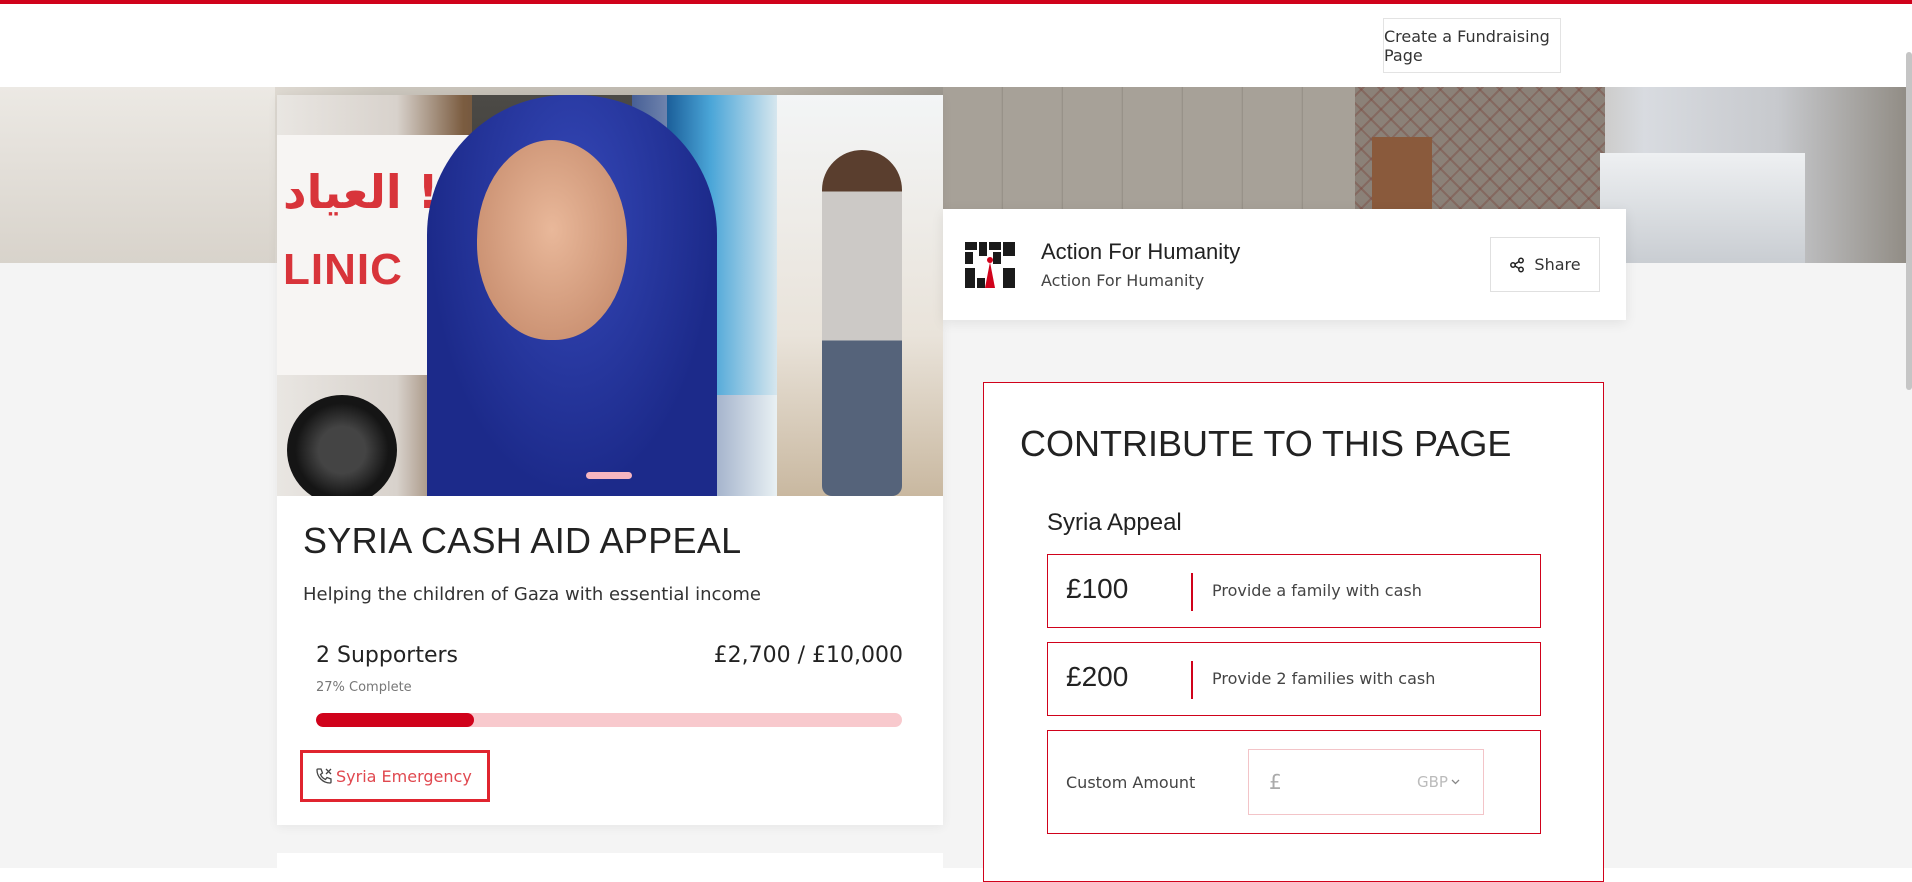  I want to click on site-header: Create a Fundraising Page, so click(956, 45).